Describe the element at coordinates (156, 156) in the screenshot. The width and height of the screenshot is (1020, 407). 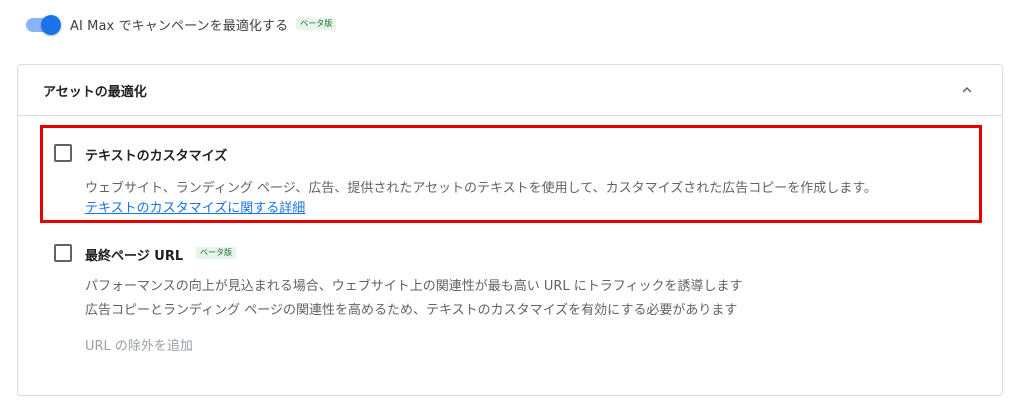
I see `text-customization-title: テキストのカスタマイズ` at that location.